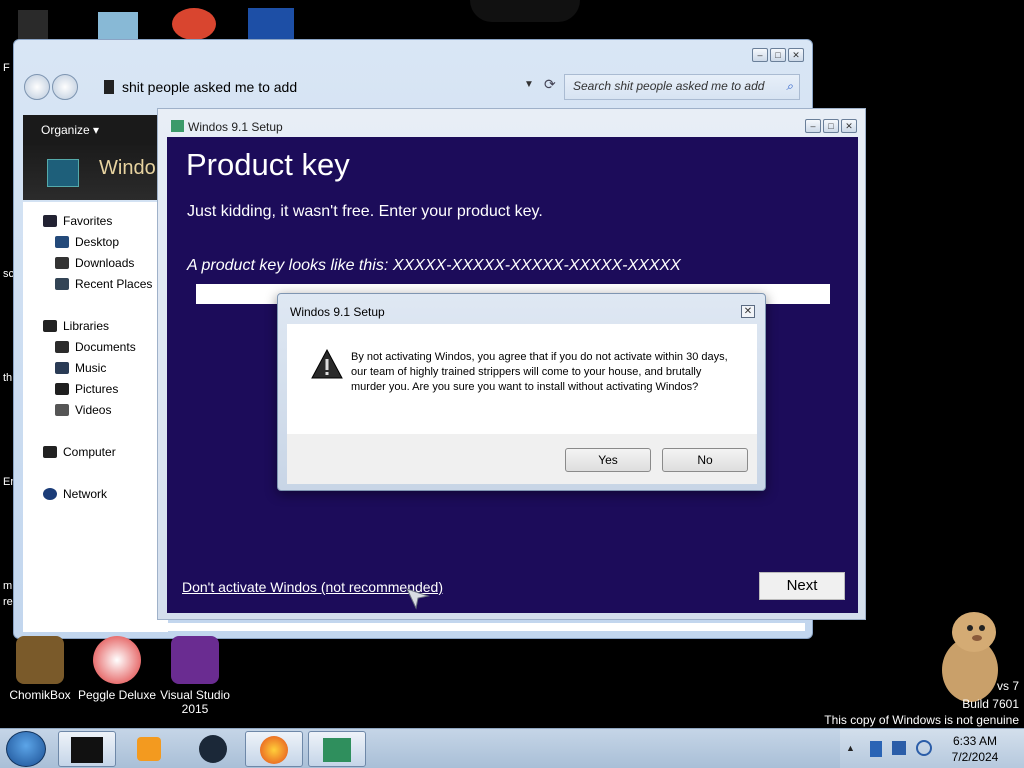 This screenshot has width=1024, height=768. What do you see at coordinates (8, 602) in the screenshot?
I see `edge-frag-6: re` at bounding box center [8, 602].